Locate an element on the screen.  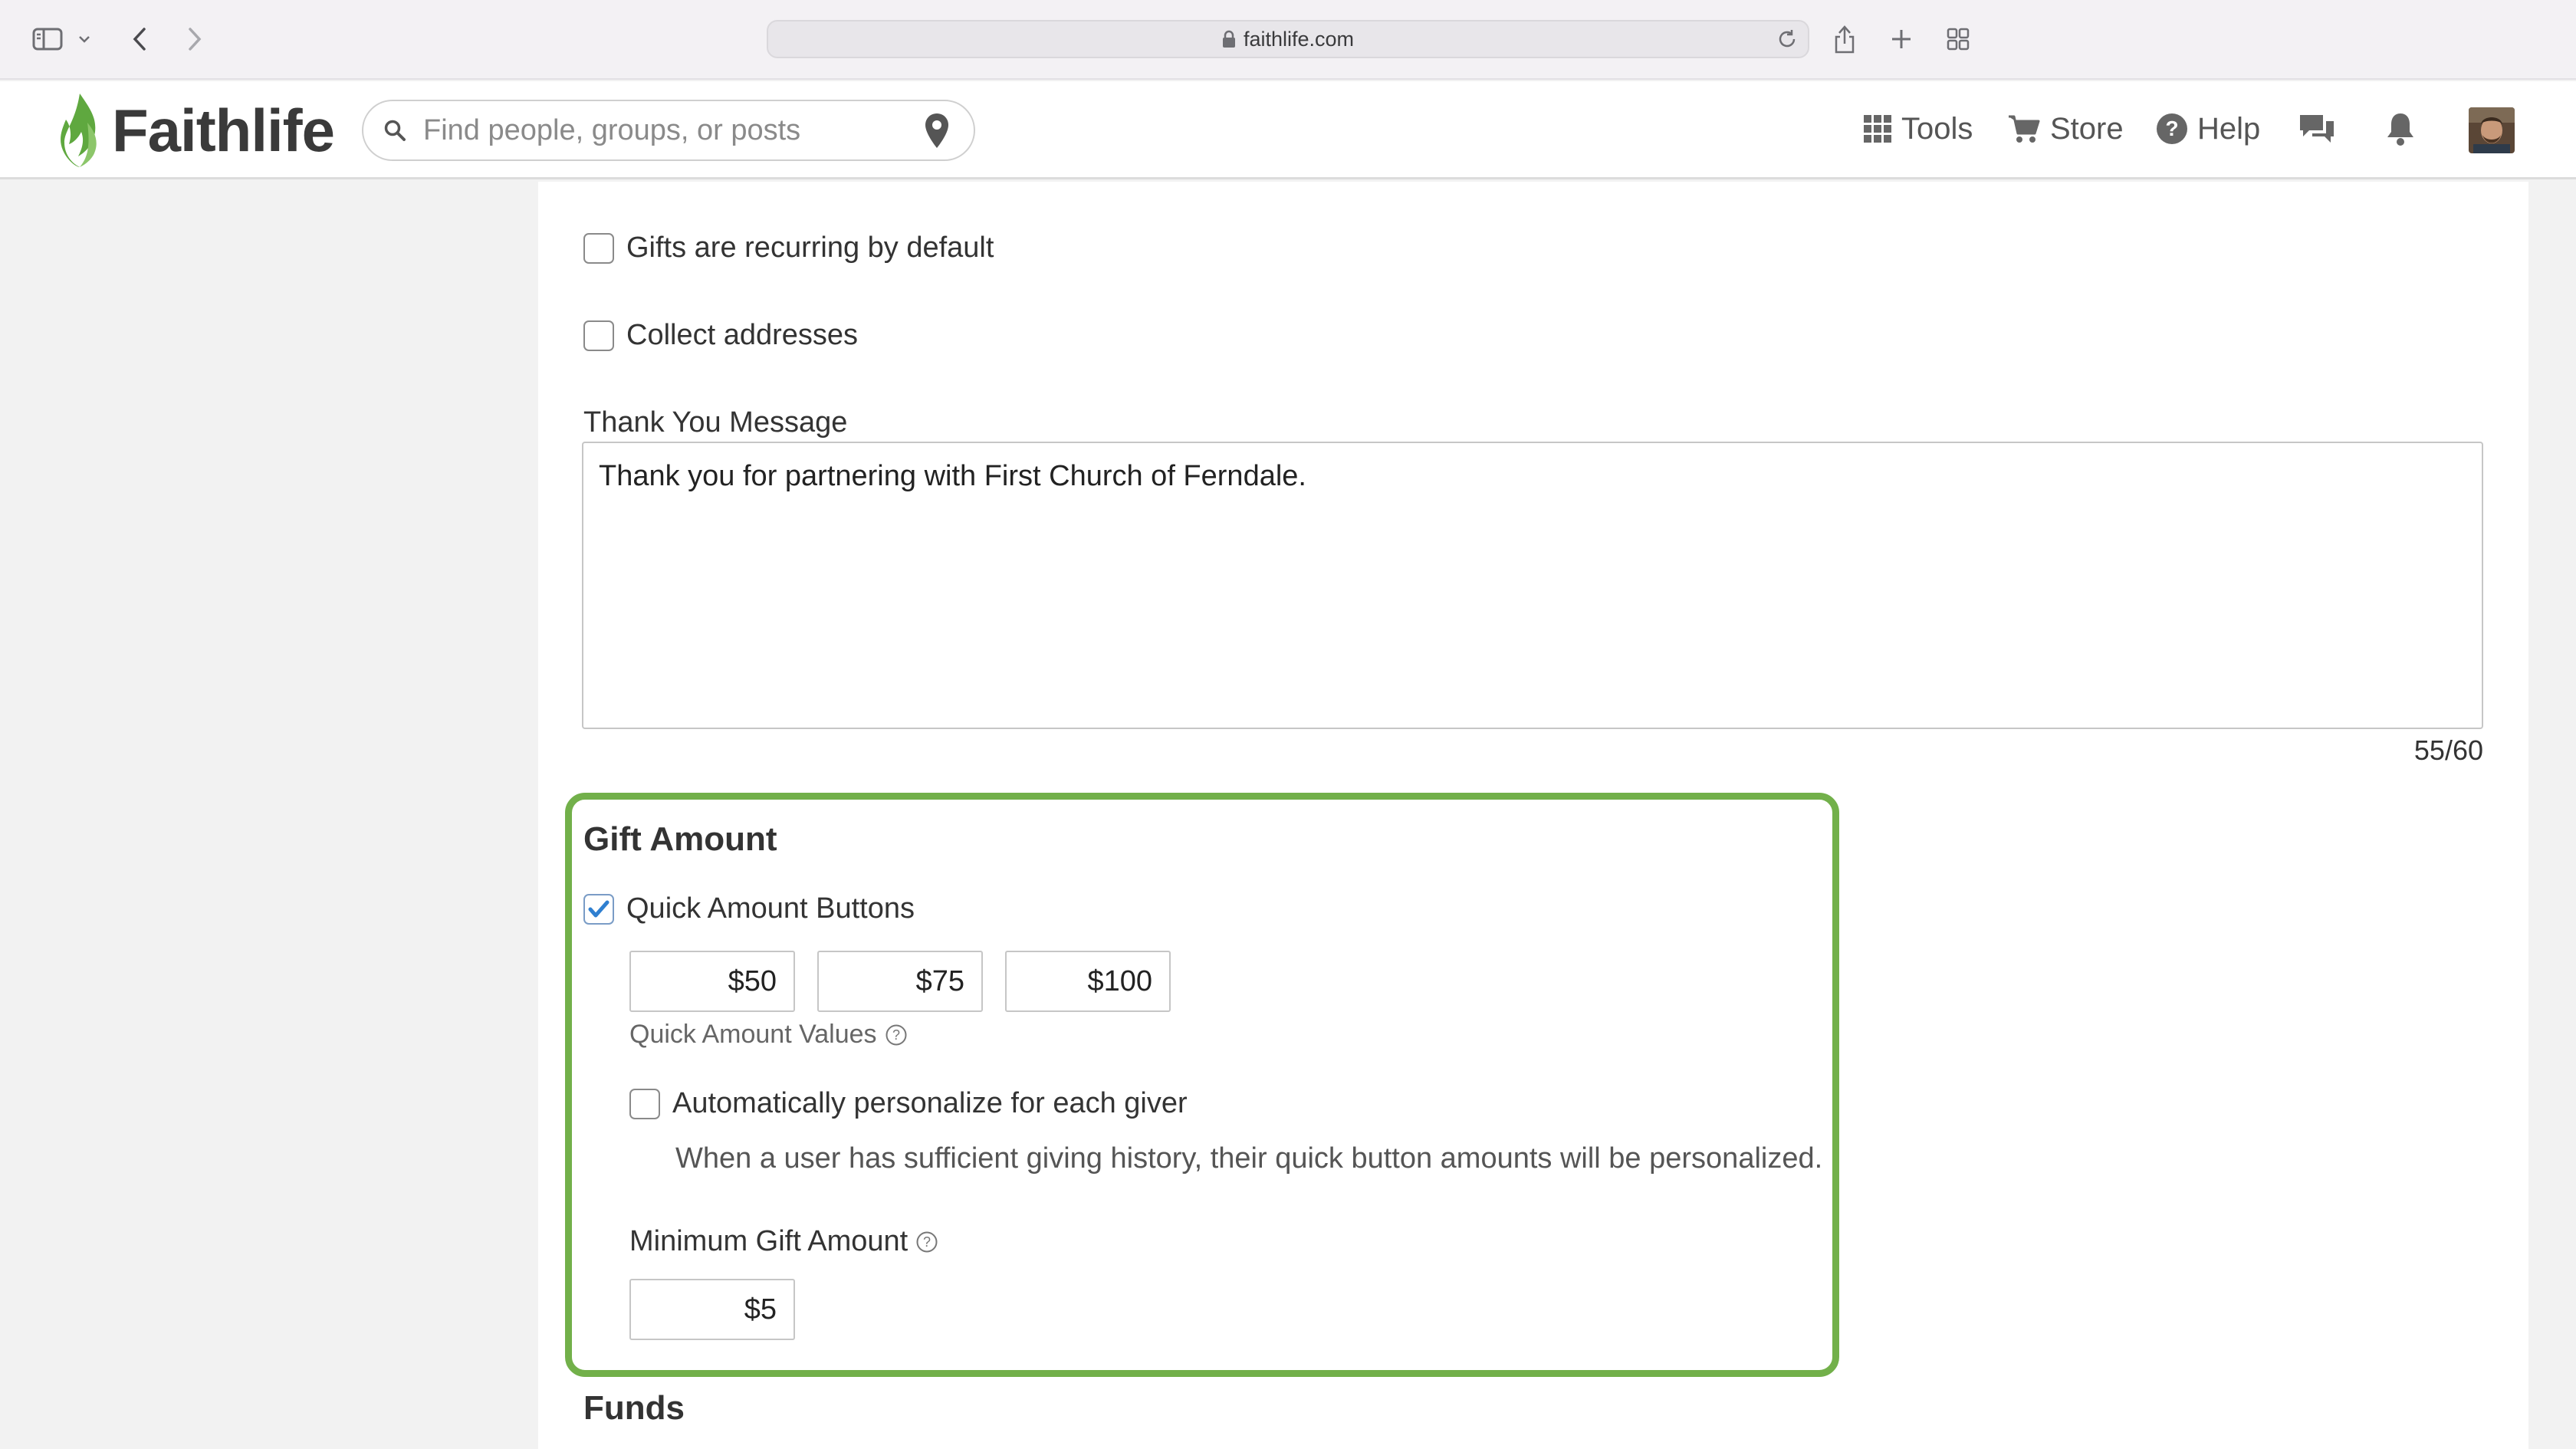
collect-addresses-option: Collect addresses is located at coordinates (721, 336).